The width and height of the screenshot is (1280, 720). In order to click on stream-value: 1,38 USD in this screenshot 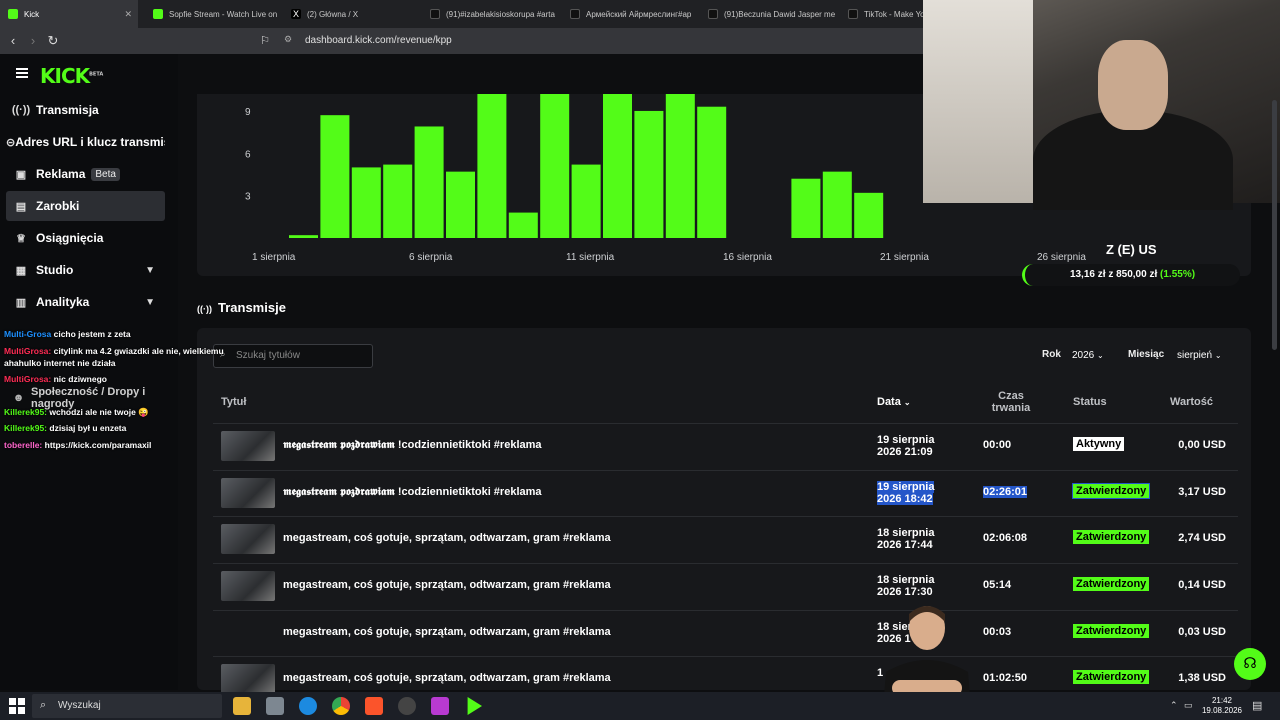, I will do `click(1202, 678)`.